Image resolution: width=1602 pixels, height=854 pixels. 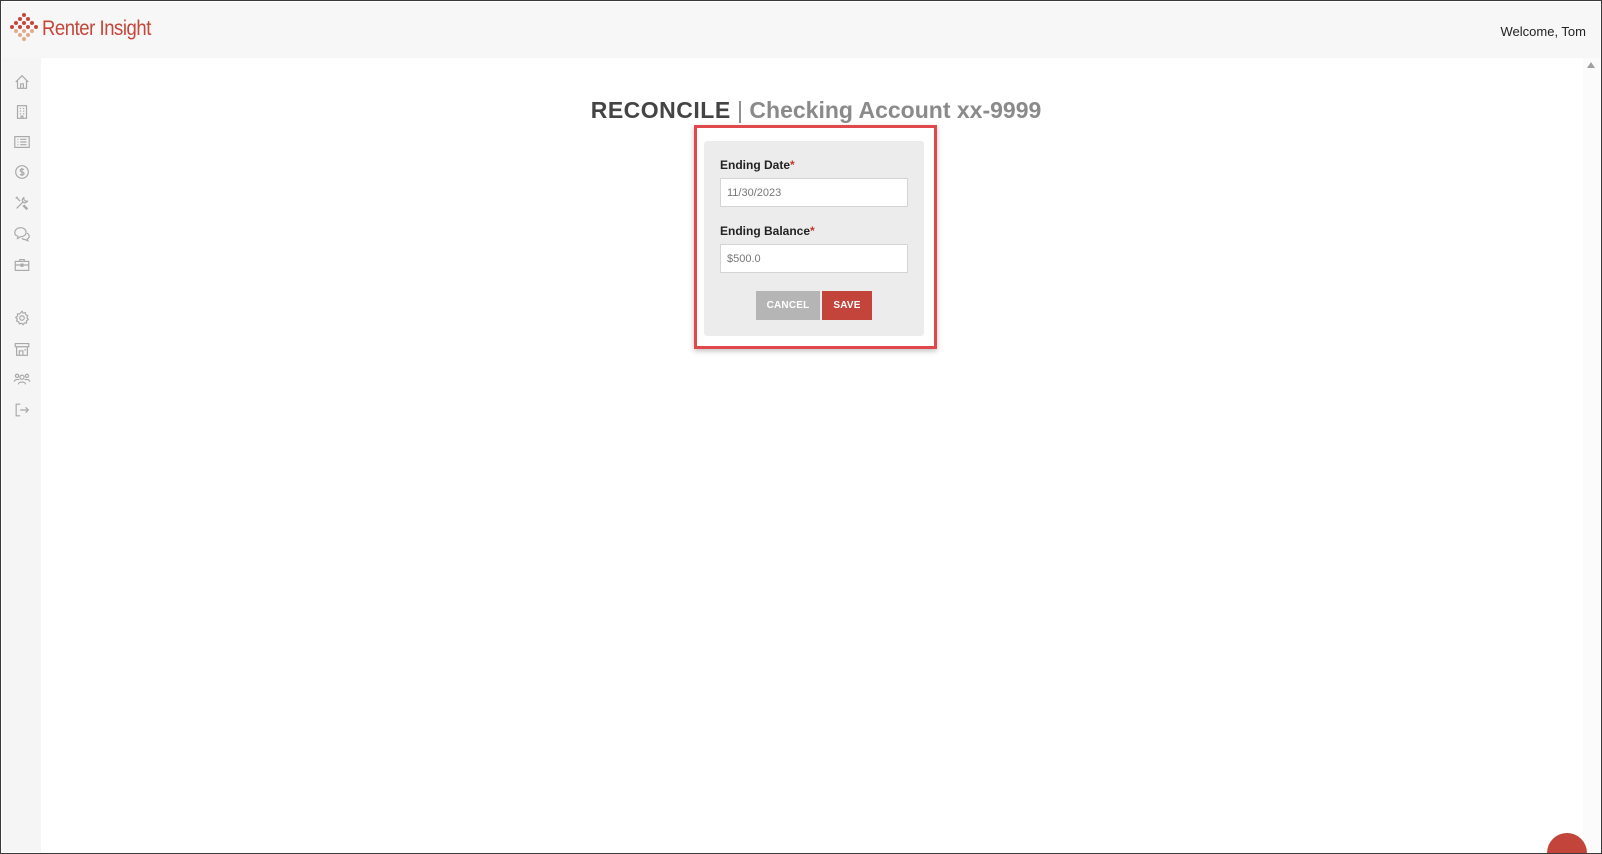 I want to click on ending-date-label-text: Ending Date, so click(x=755, y=165).